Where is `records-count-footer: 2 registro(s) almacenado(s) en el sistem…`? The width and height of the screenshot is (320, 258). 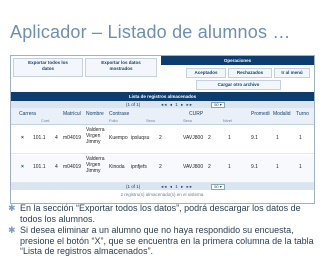
records-count-footer: 2 registro(s) almacenado(s) en el sistem… is located at coordinates (162, 196).